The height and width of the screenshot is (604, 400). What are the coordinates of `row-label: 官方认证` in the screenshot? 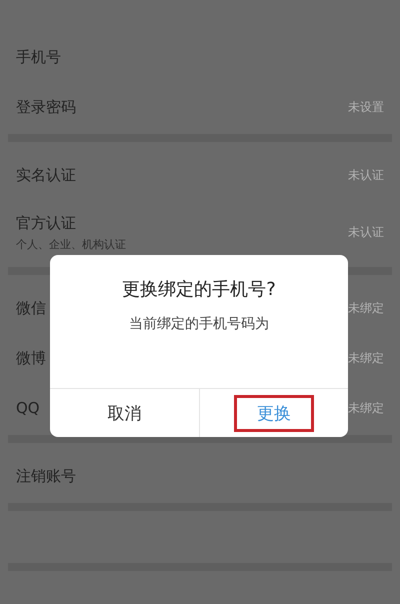 It's located at (46, 223).